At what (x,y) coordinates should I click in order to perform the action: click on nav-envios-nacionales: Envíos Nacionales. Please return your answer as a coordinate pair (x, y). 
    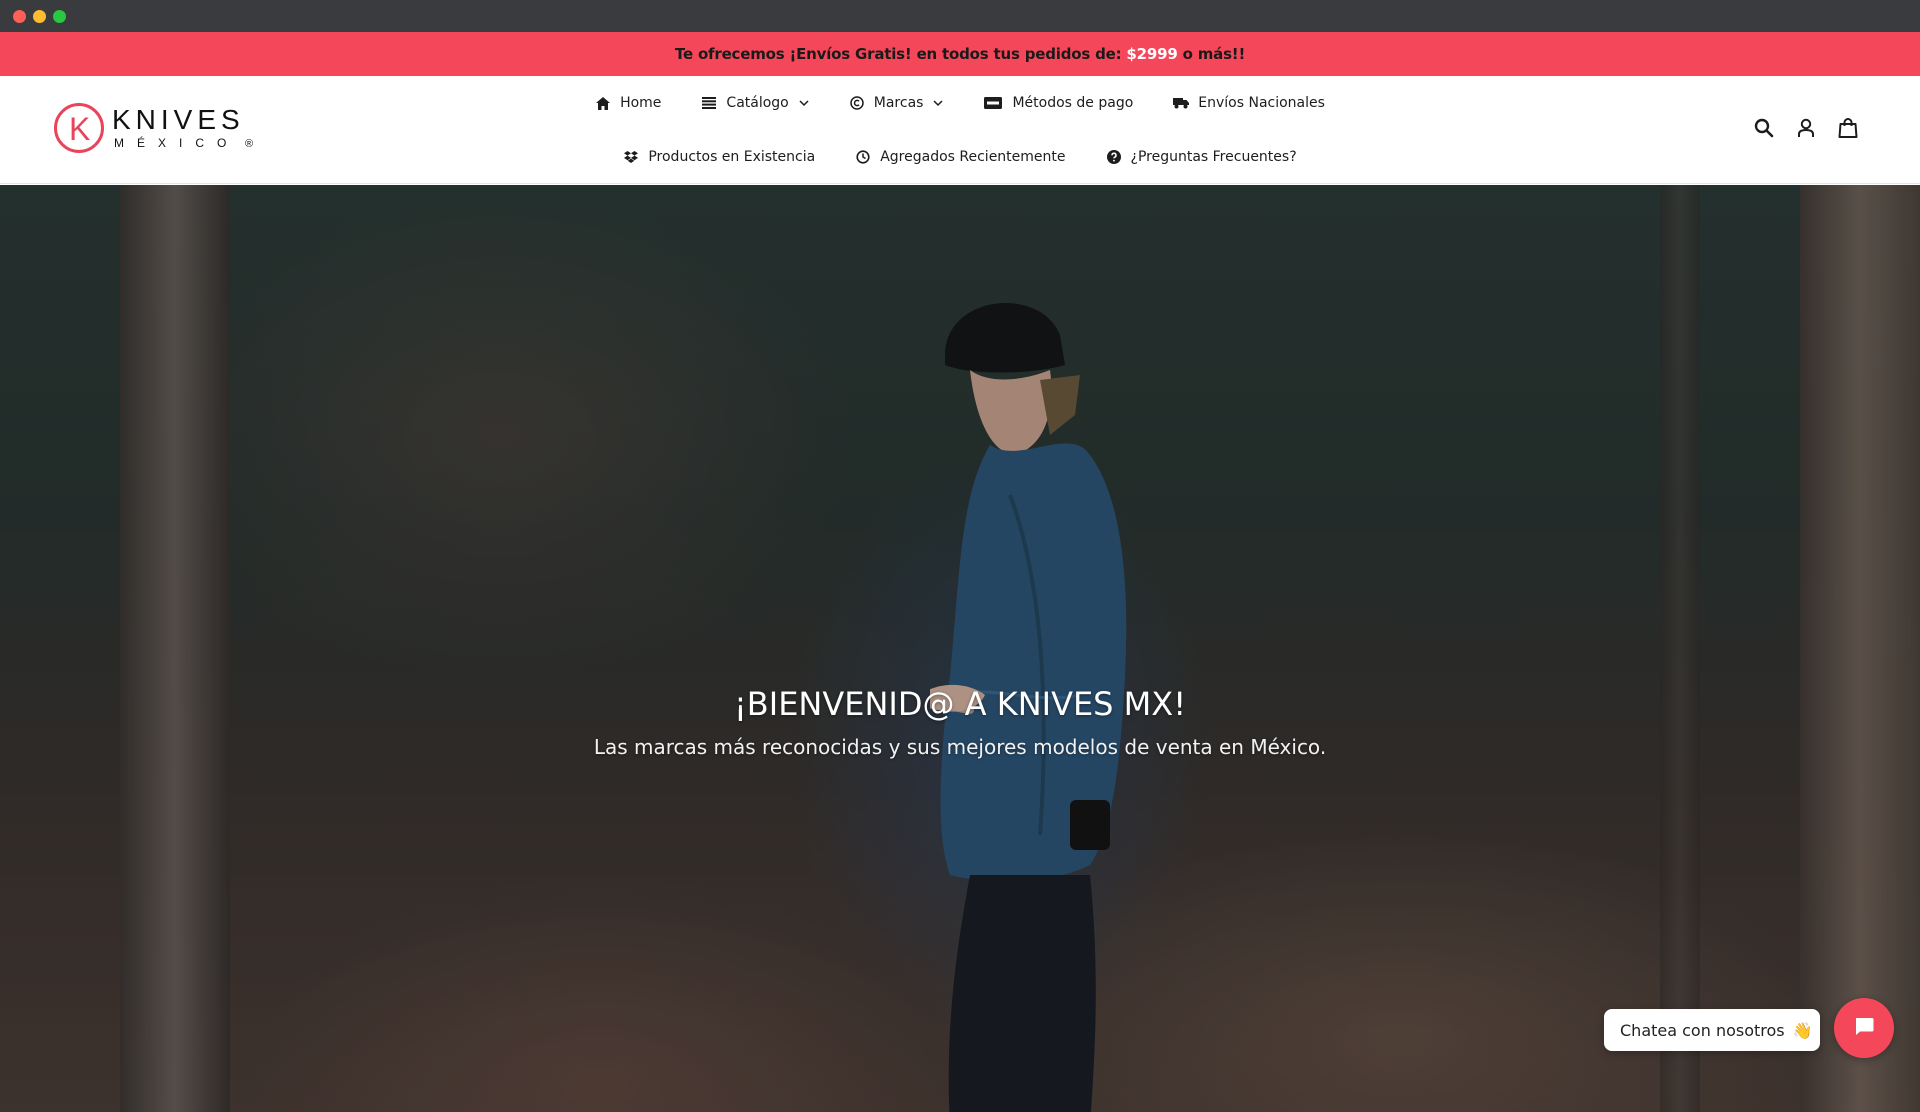
    Looking at the image, I should click on (1249, 103).